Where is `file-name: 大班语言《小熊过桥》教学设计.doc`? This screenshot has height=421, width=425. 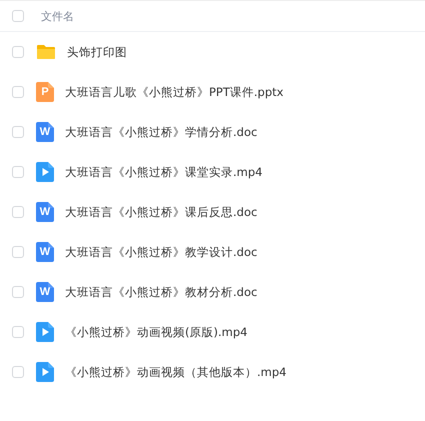 file-name: 大班语言《小熊过桥》教学设计.doc is located at coordinates (161, 252).